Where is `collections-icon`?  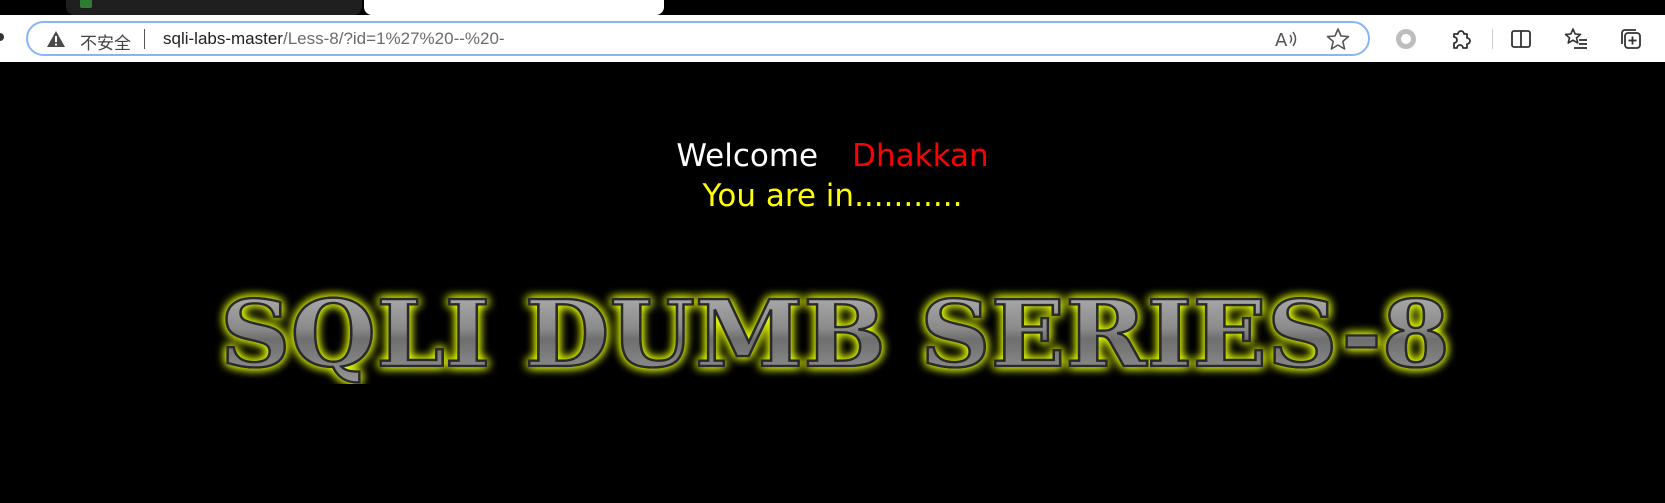 collections-icon is located at coordinates (1631, 39).